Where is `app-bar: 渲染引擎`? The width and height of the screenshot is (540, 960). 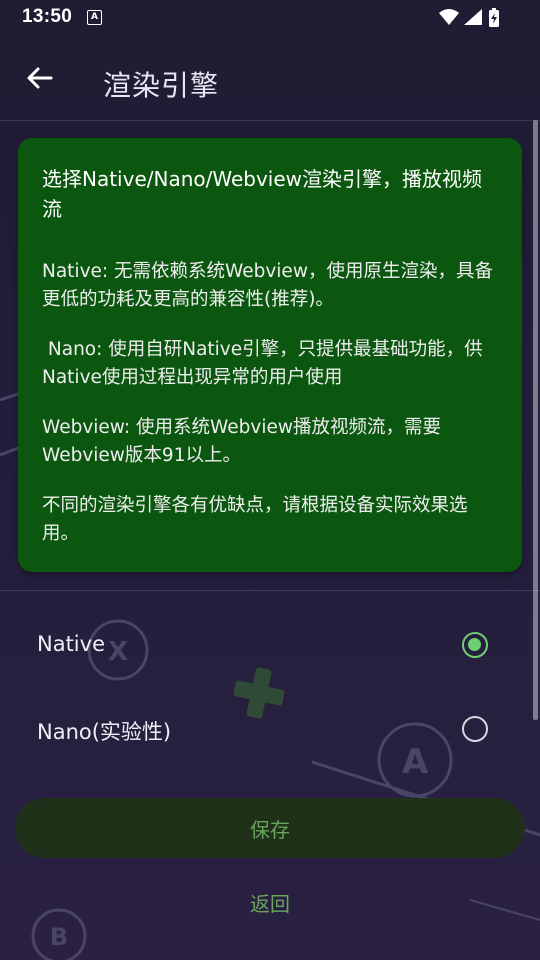
app-bar: 渲染引擎 is located at coordinates (270, 77).